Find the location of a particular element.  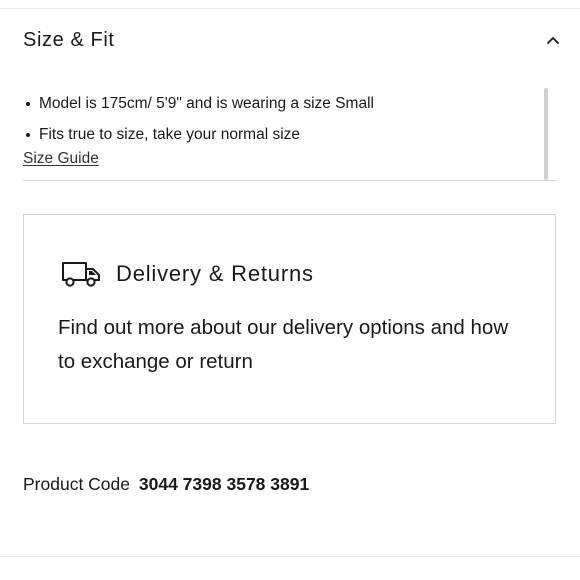

bottom-divider is located at coordinates (290, 556).